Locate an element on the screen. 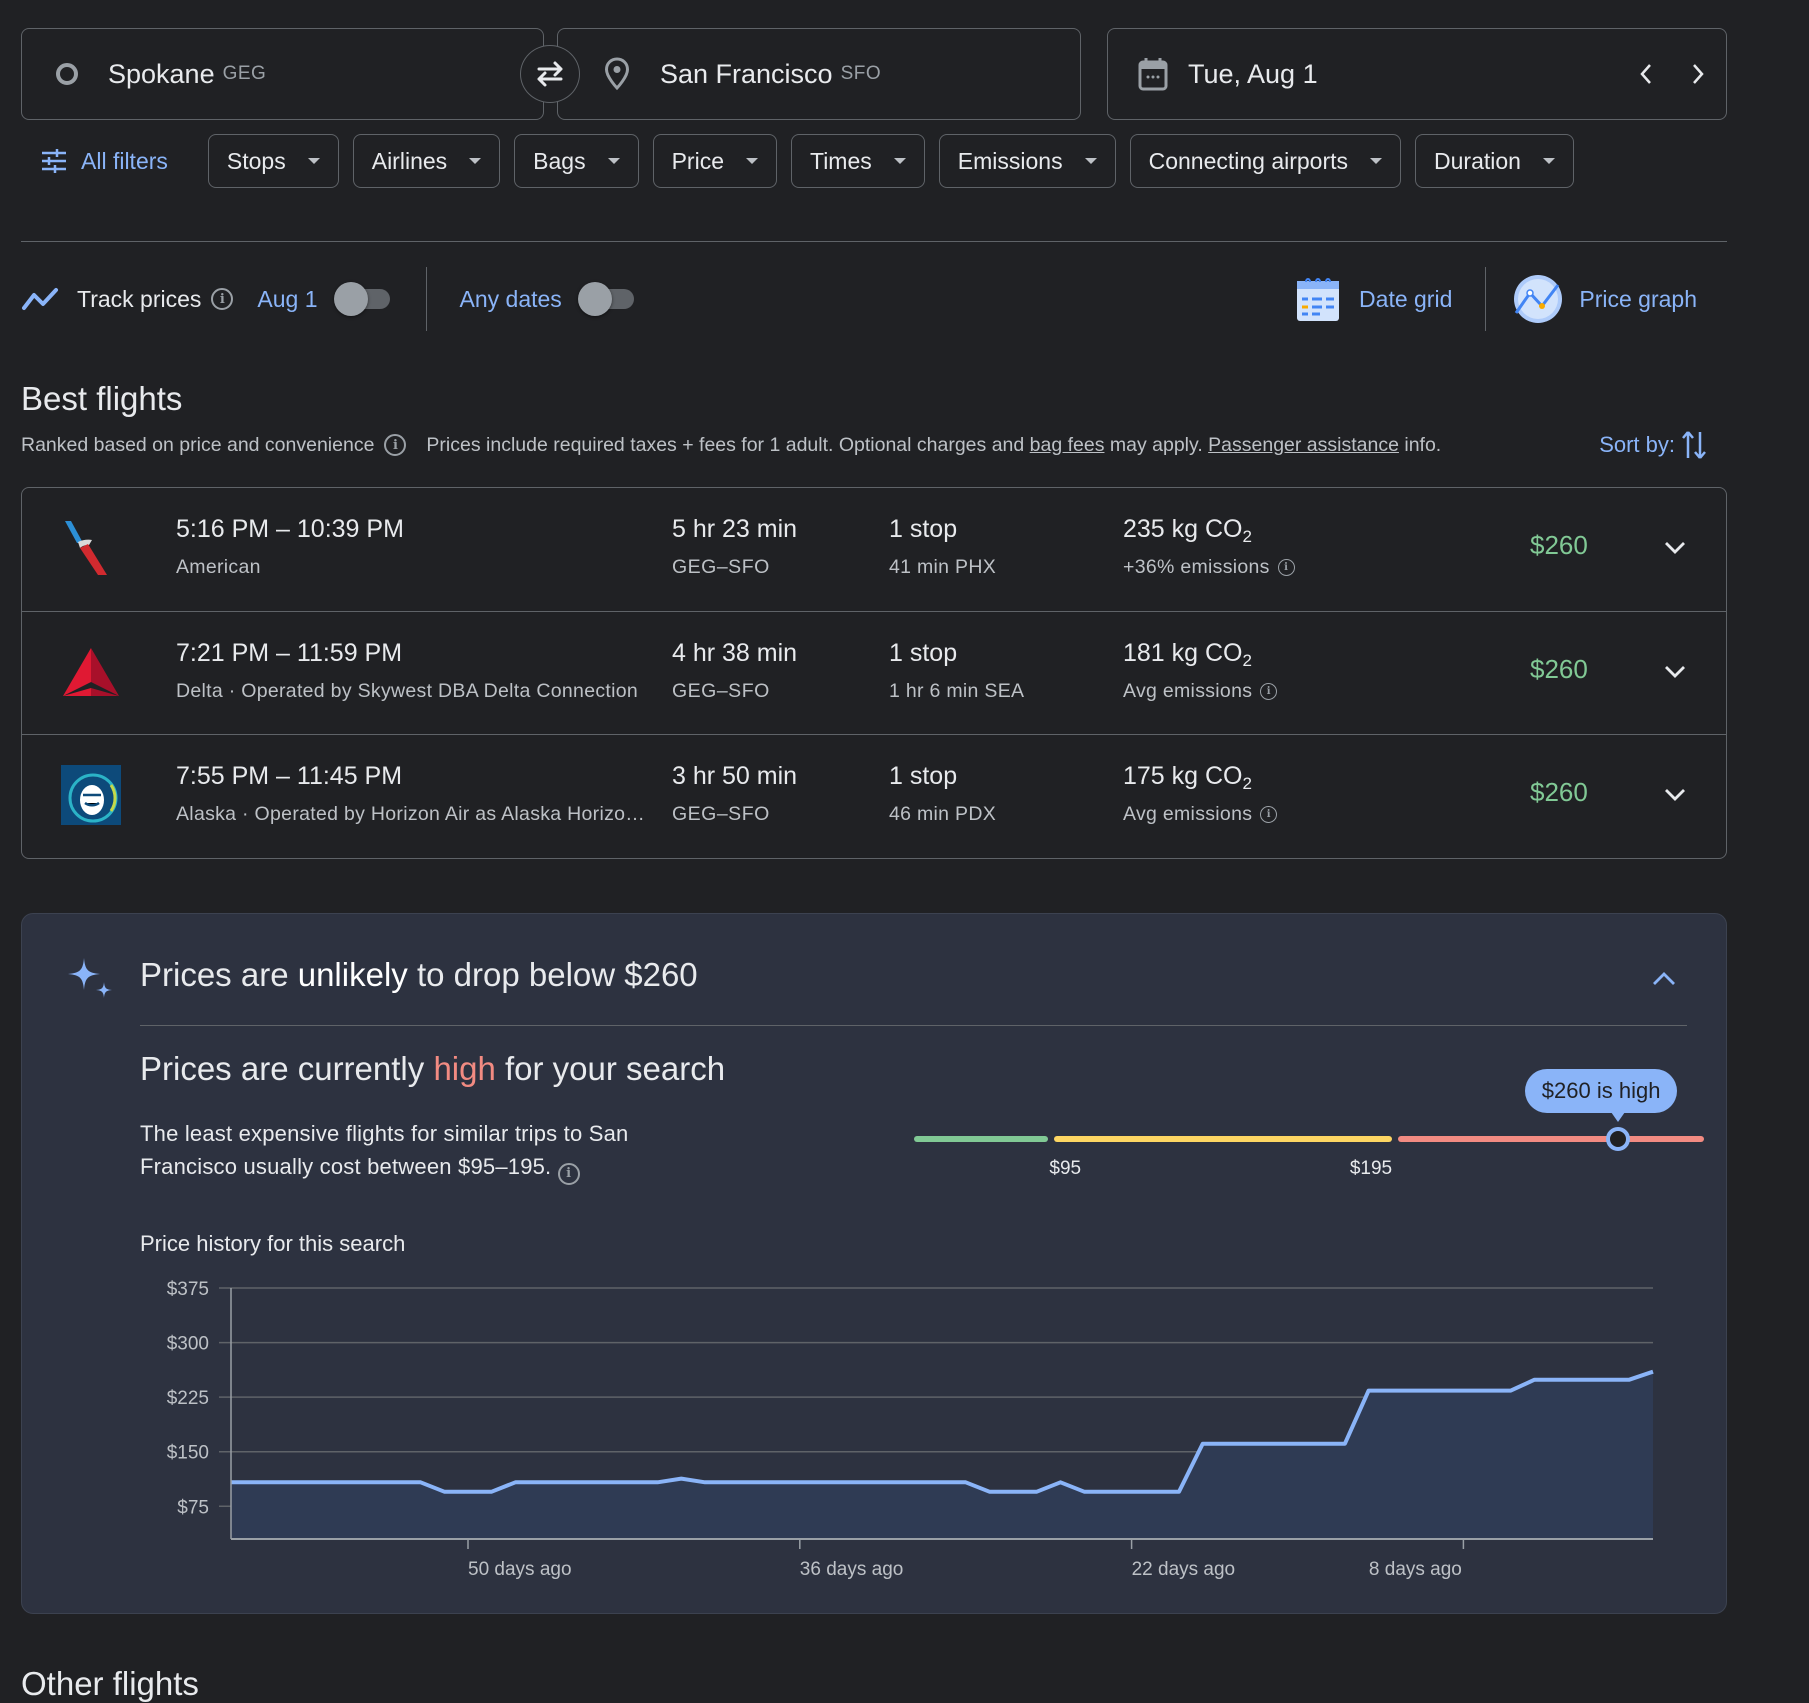 Image resolution: width=1809 pixels, height=1703 pixels. filter-chip-connecting-airports: Connecting airports is located at coordinates (1265, 161).